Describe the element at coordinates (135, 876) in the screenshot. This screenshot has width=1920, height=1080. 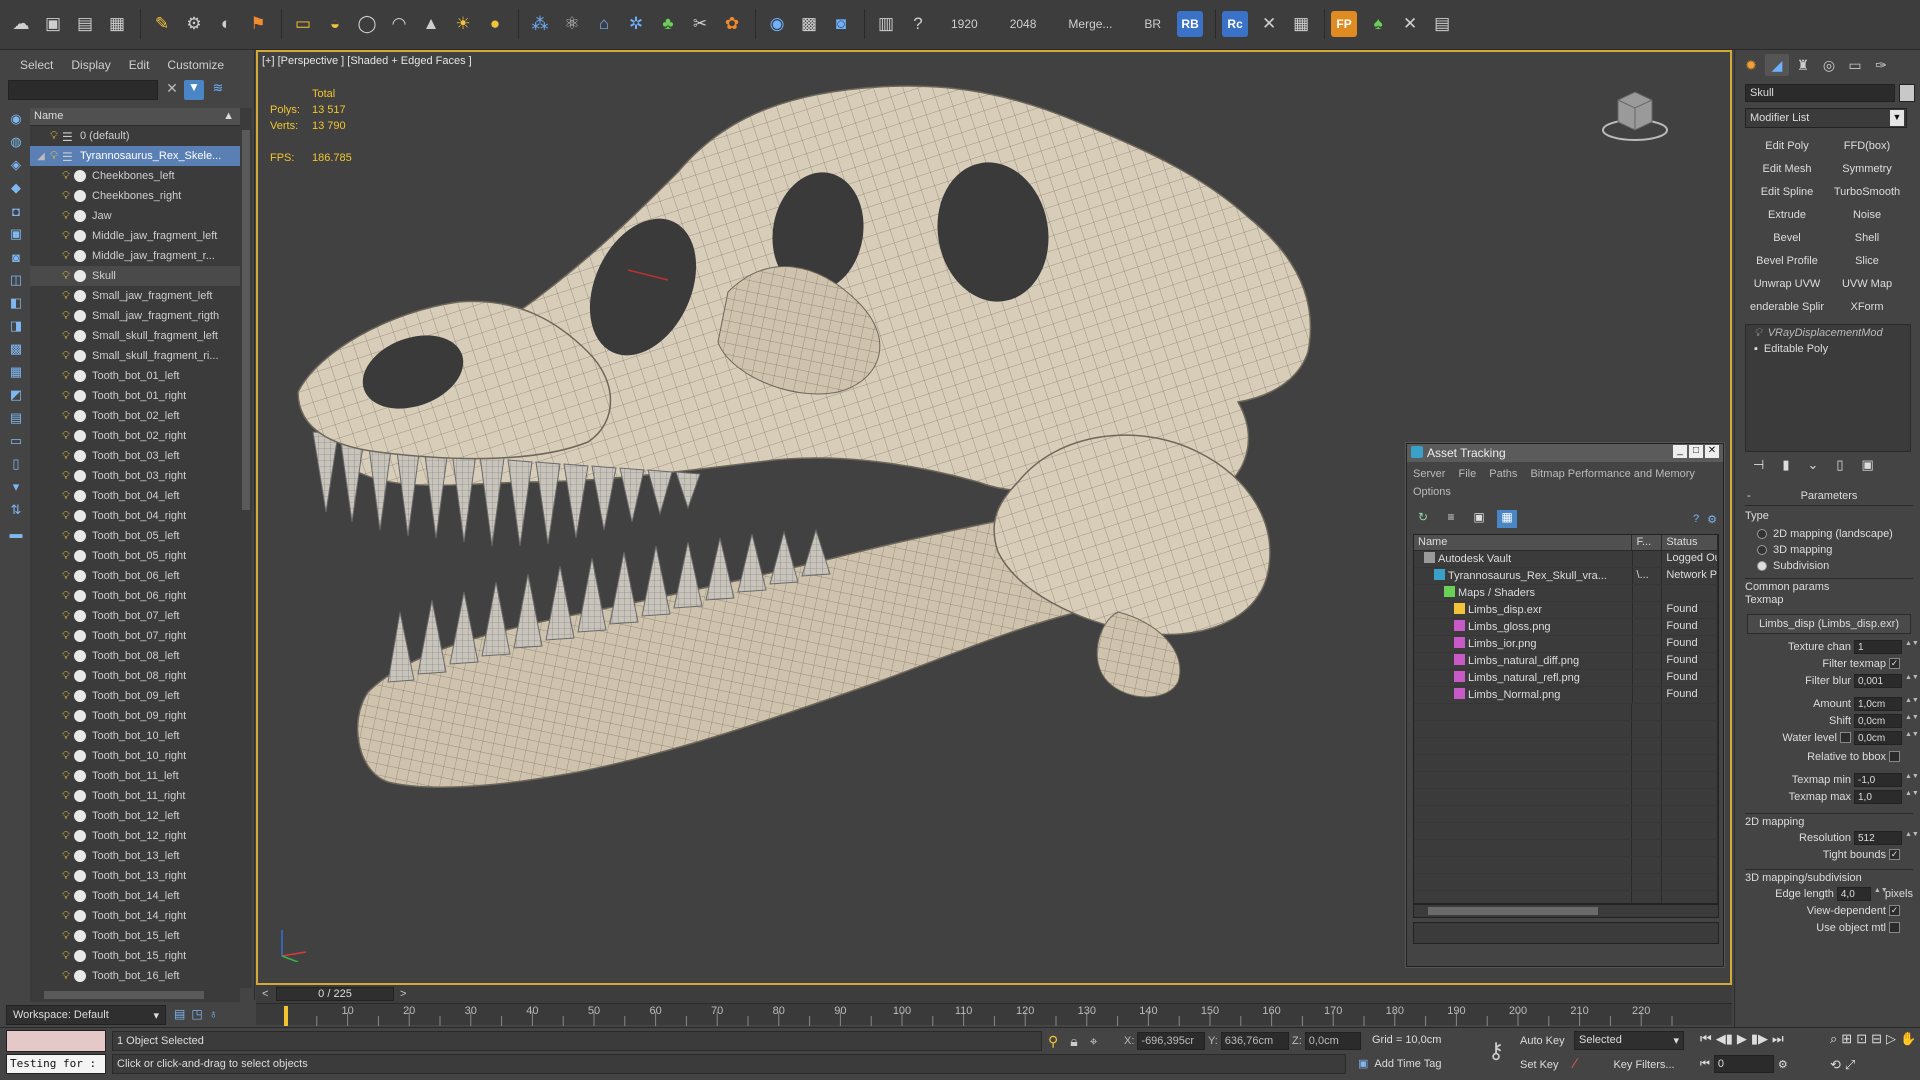
I see `tree-row: 💡︎ Tooth_bot_13_right` at that location.